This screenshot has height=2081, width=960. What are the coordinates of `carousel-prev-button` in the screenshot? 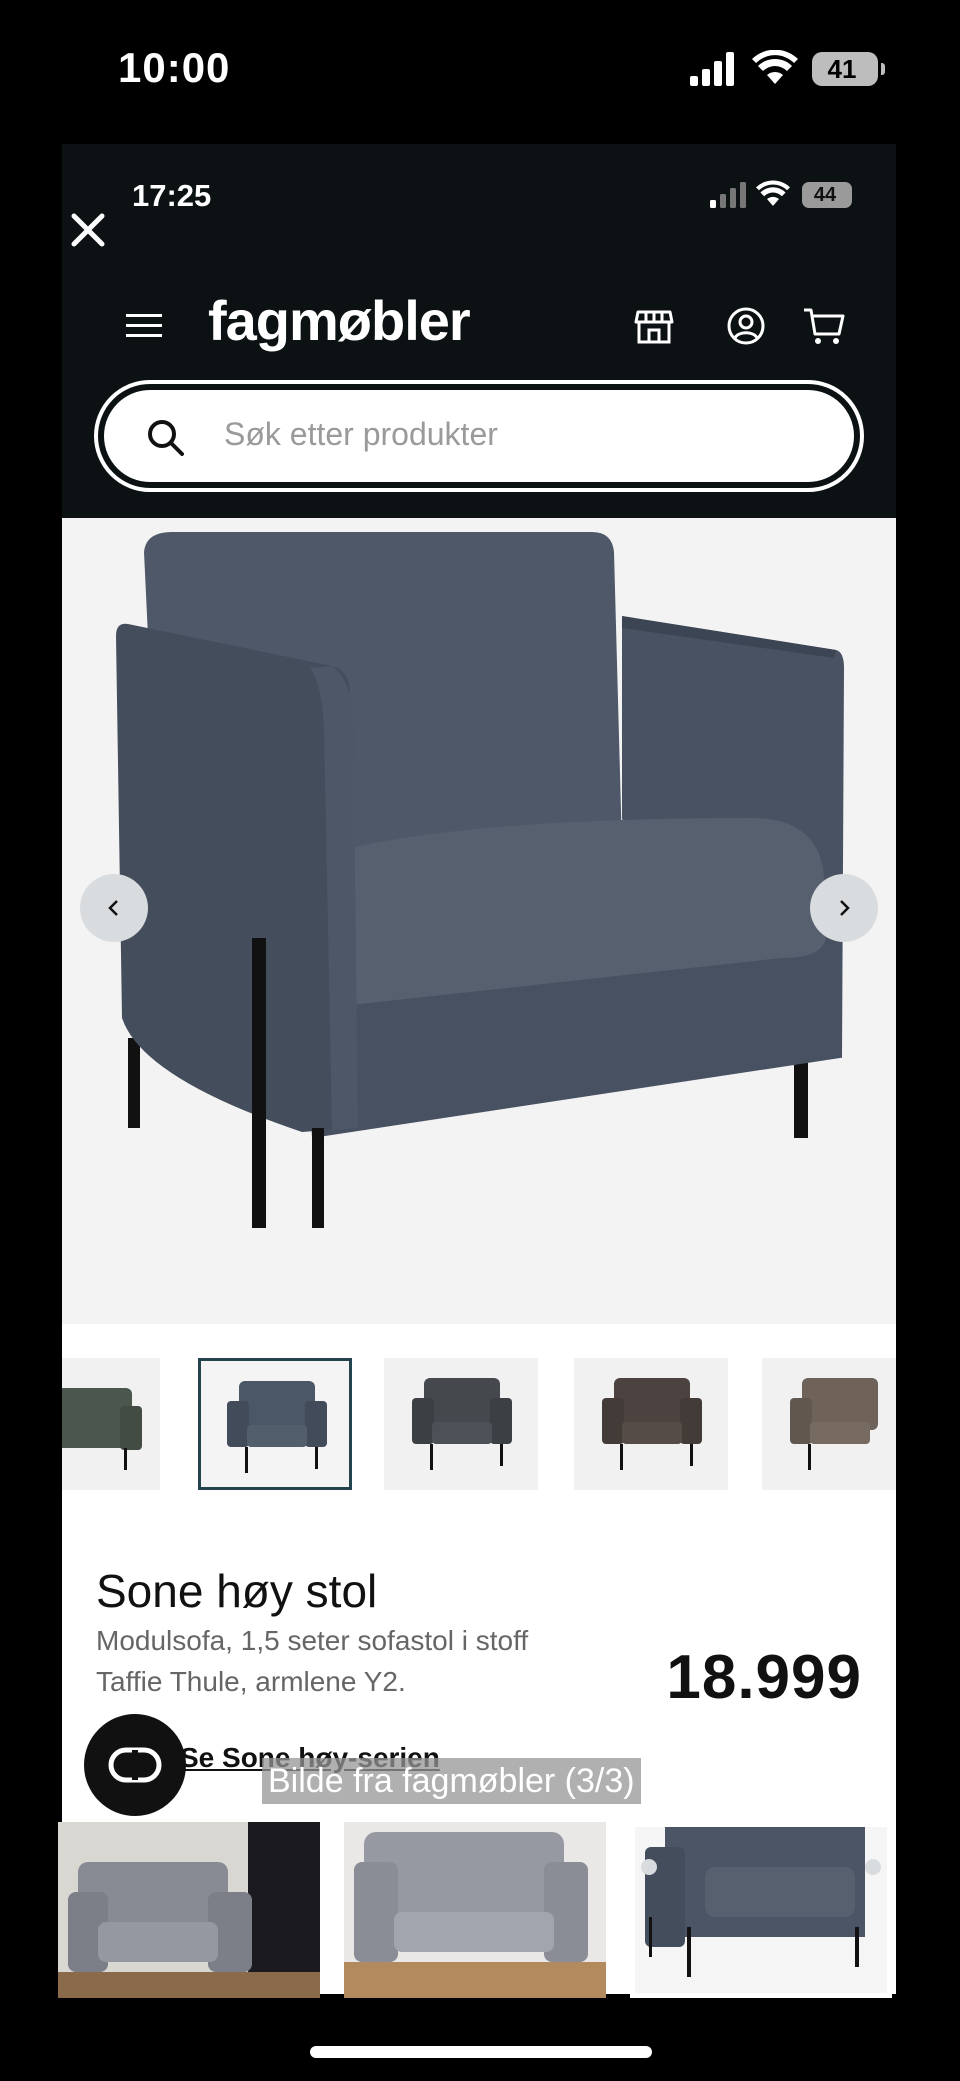 It's located at (114, 908).